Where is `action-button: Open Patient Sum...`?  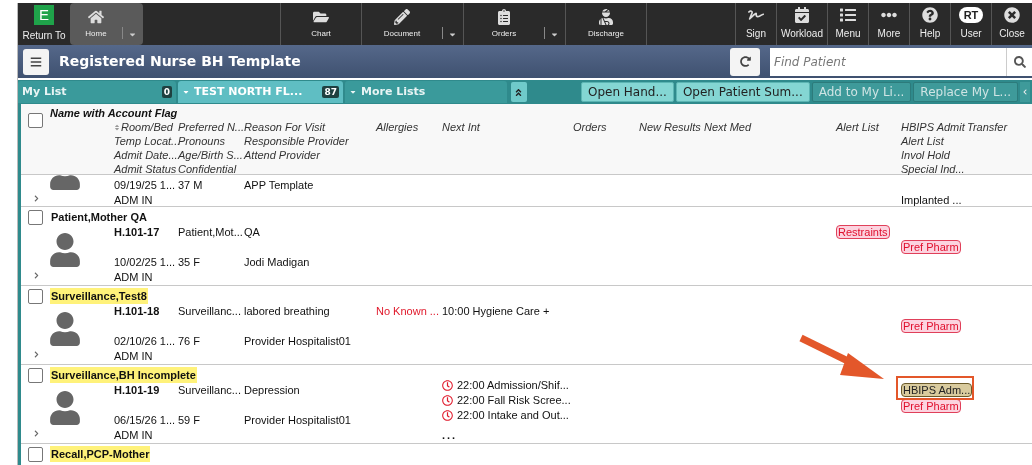
action-button: Open Patient Sum... is located at coordinates (742, 92).